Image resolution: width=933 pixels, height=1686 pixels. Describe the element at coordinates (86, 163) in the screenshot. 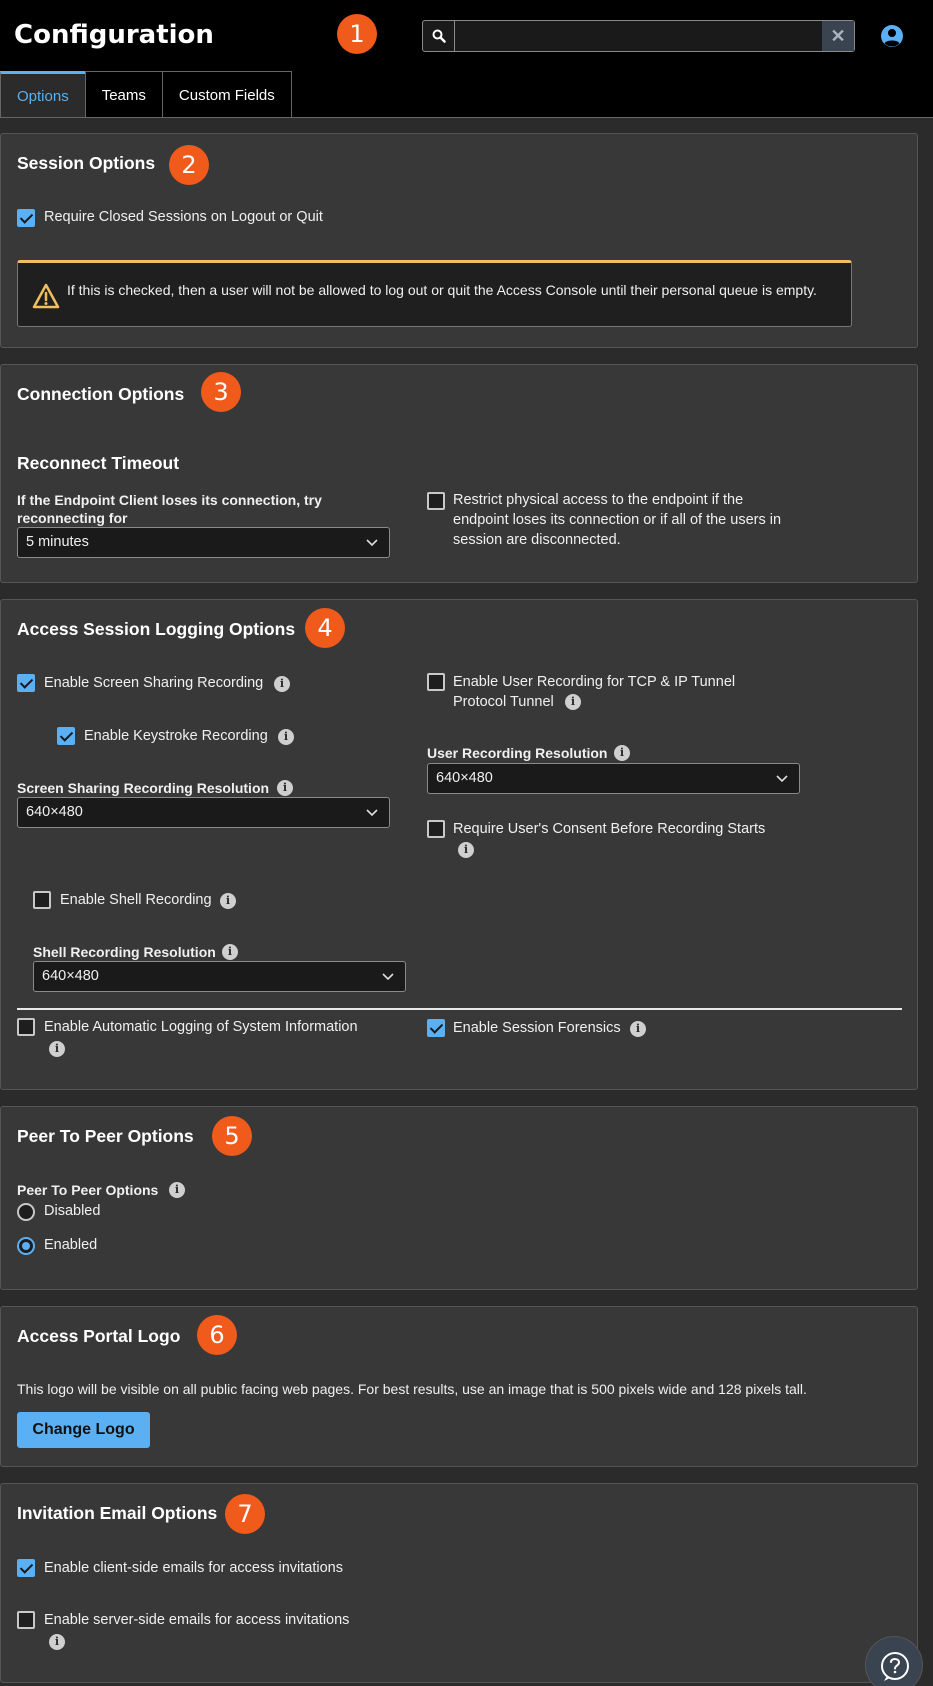

I see `session-options-title: Session Options` at that location.